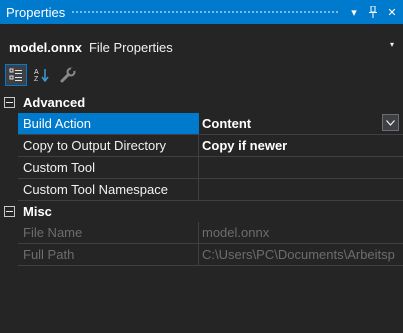 The height and width of the screenshot is (333, 403). I want to click on property-row-build-action: Build Action Content, so click(210, 124).